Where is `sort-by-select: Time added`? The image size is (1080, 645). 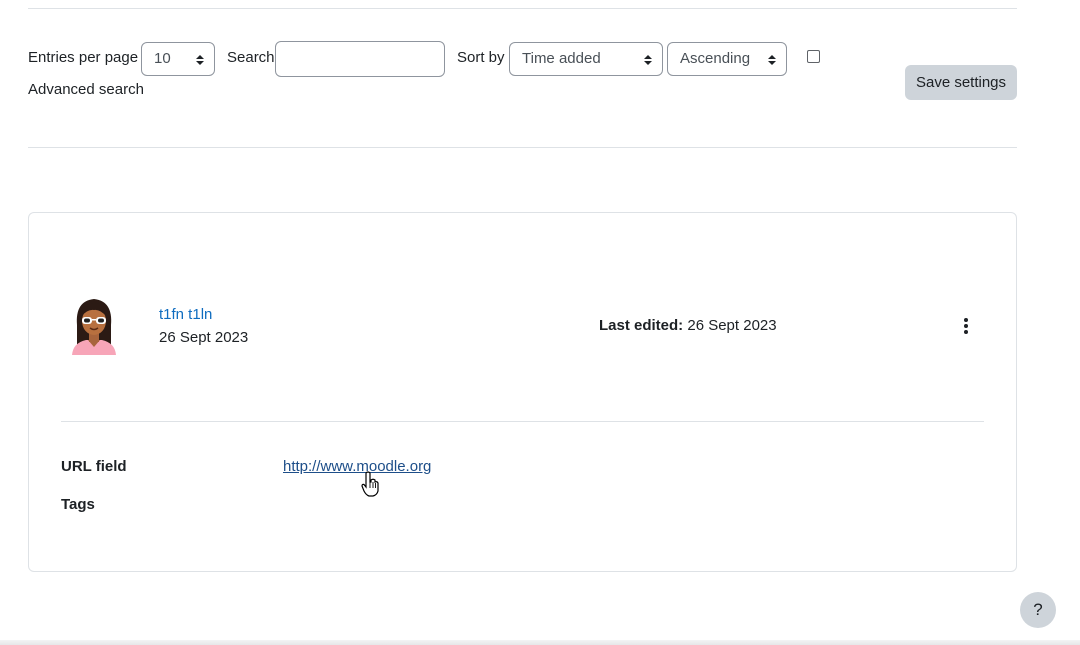
sort-by-select: Time added is located at coordinates (586, 59).